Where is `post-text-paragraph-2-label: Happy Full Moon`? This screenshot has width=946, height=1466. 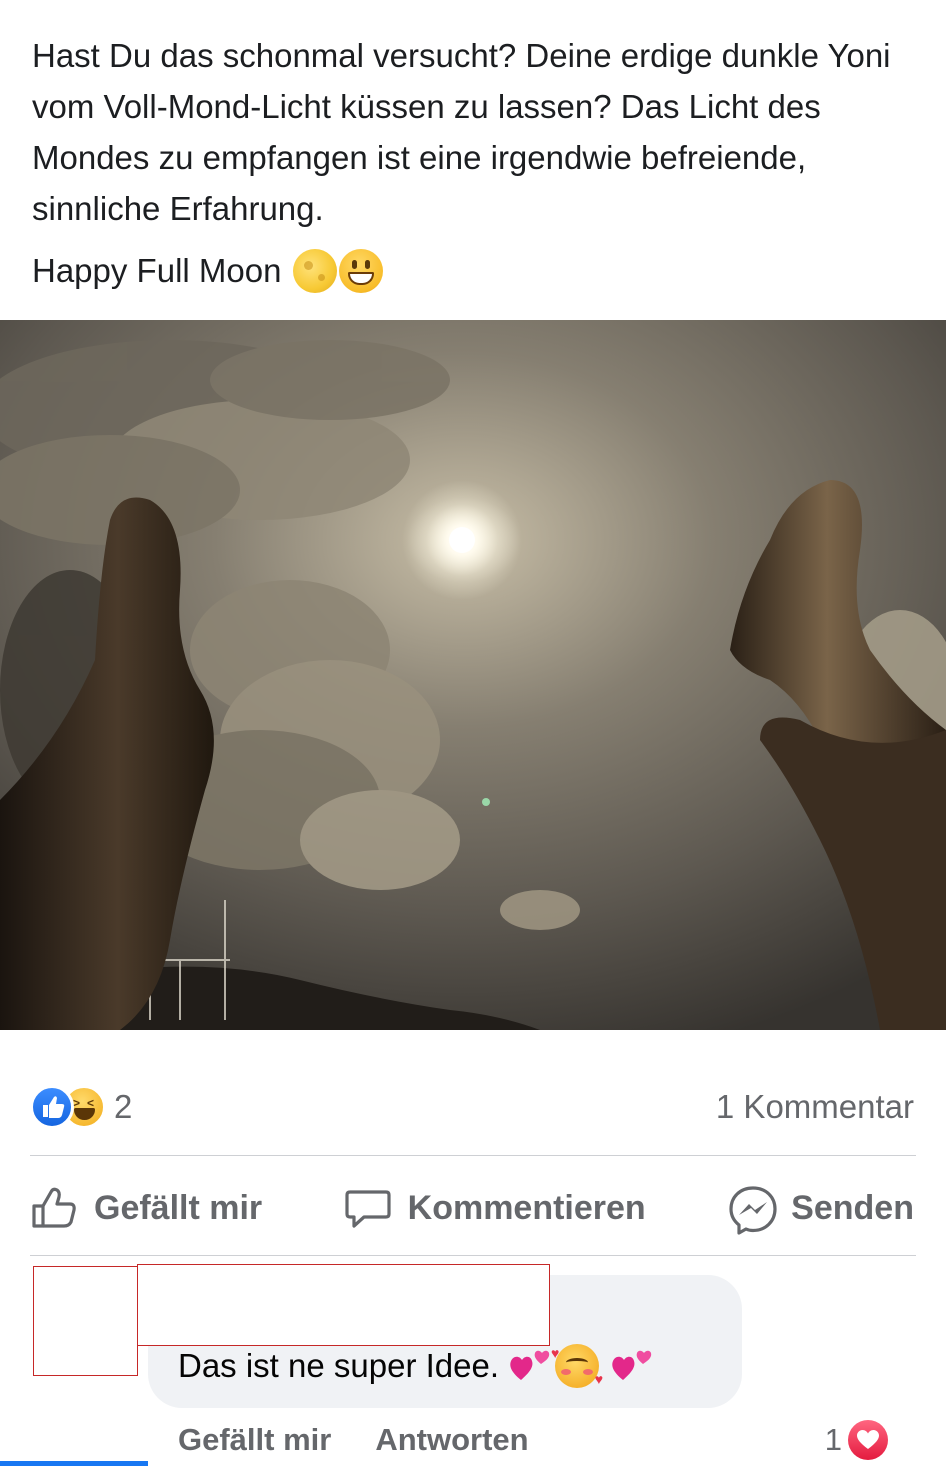 post-text-paragraph-2-label: Happy Full Moon is located at coordinates (157, 270).